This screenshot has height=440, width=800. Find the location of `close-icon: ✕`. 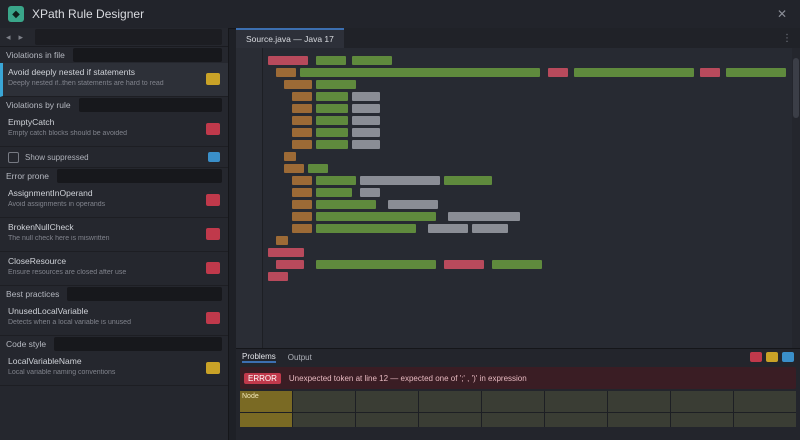

close-icon: ✕ is located at coordinates (782, 14).